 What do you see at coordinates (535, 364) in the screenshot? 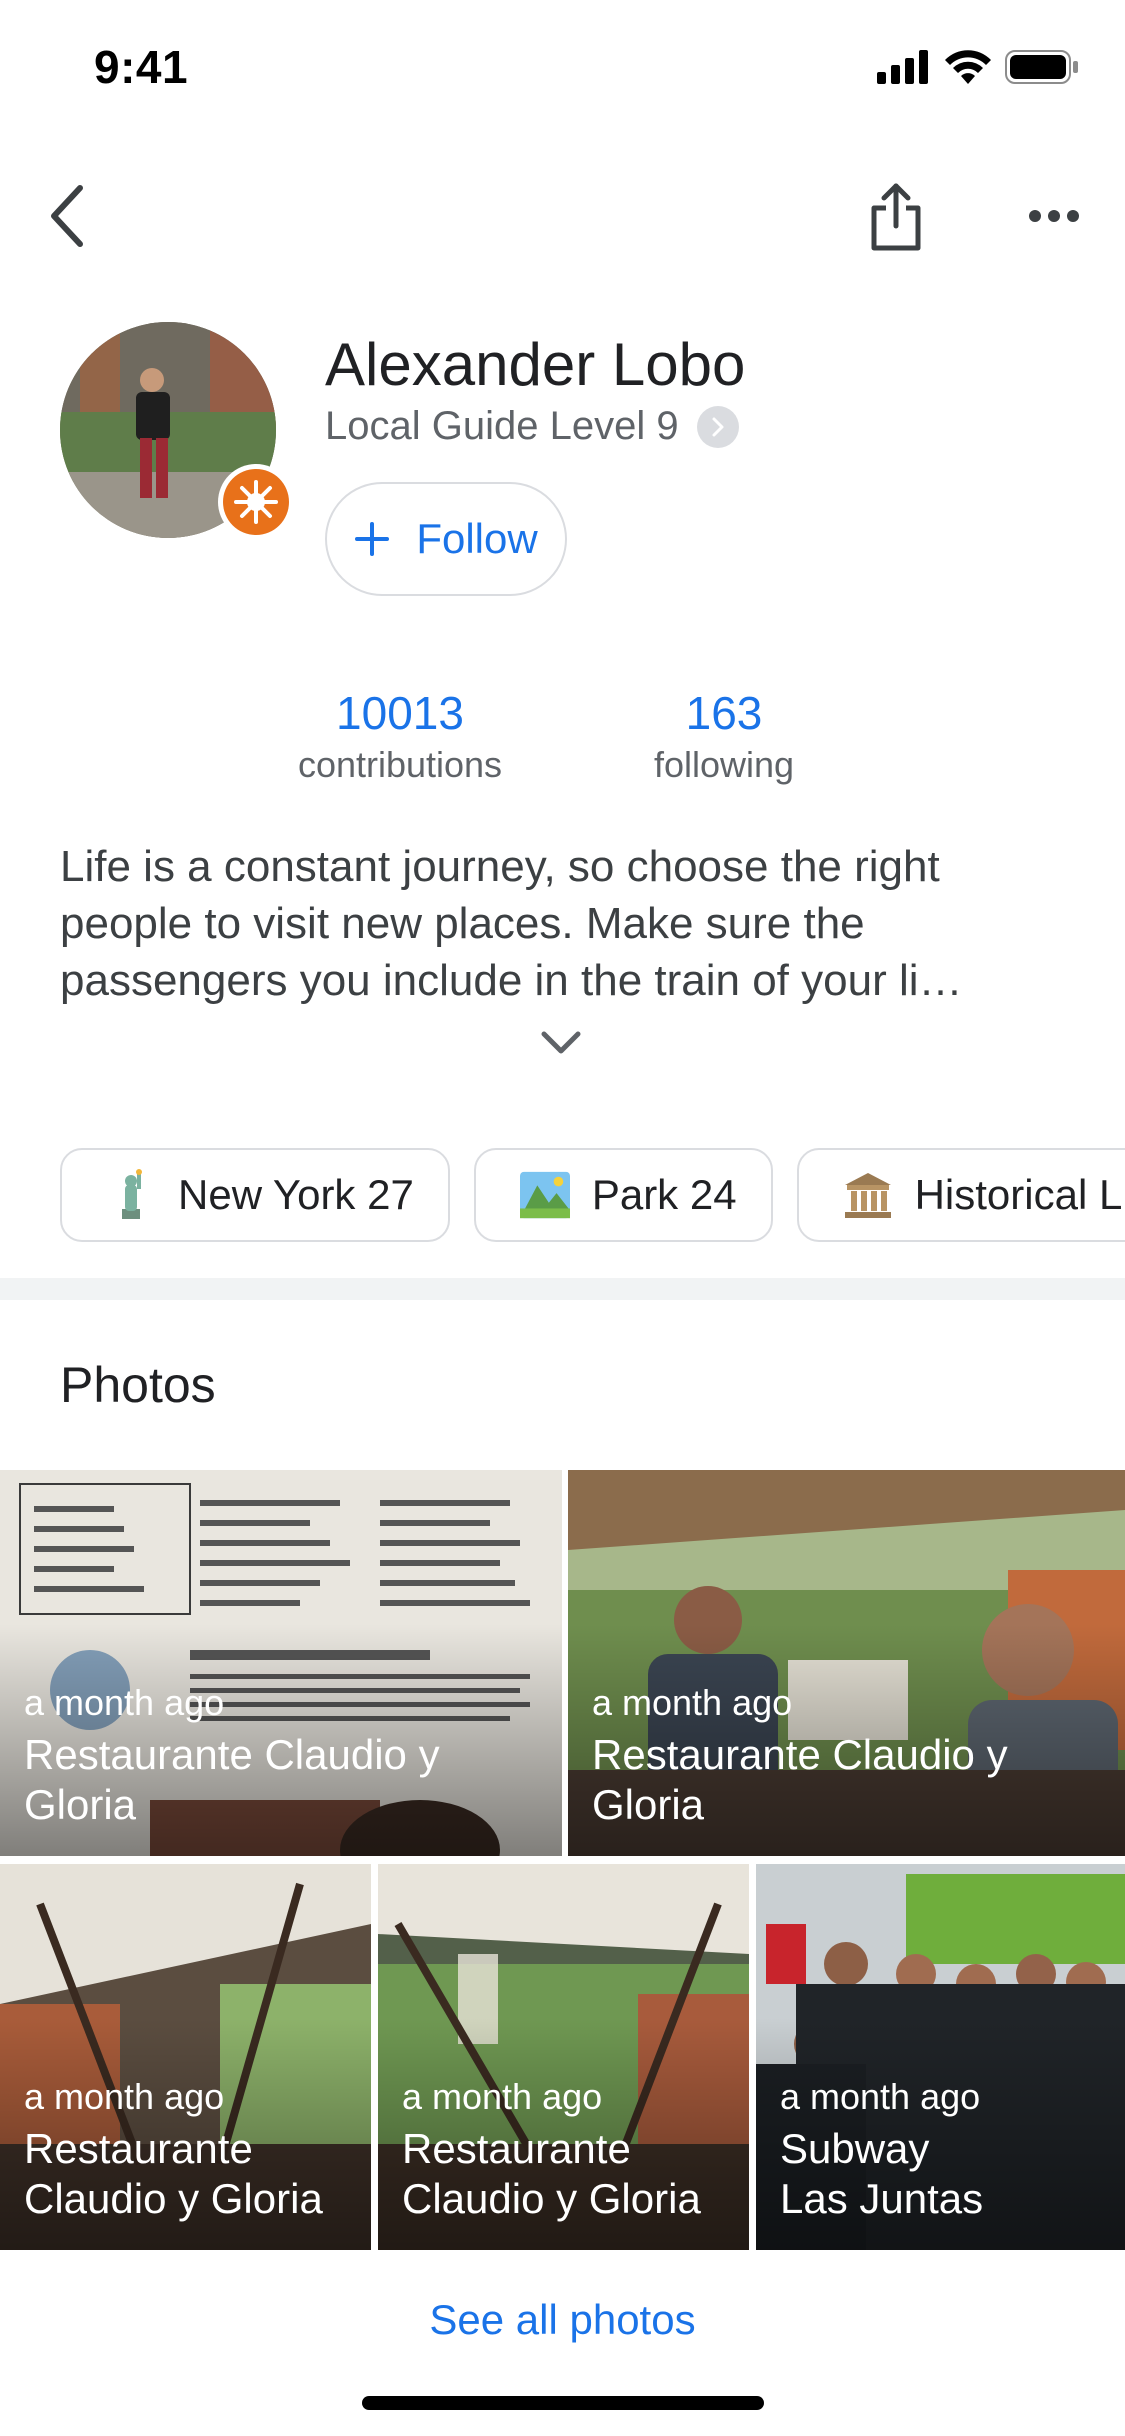
I see `profile-name: Alexander Lobo` at bounding box center [535, 364].